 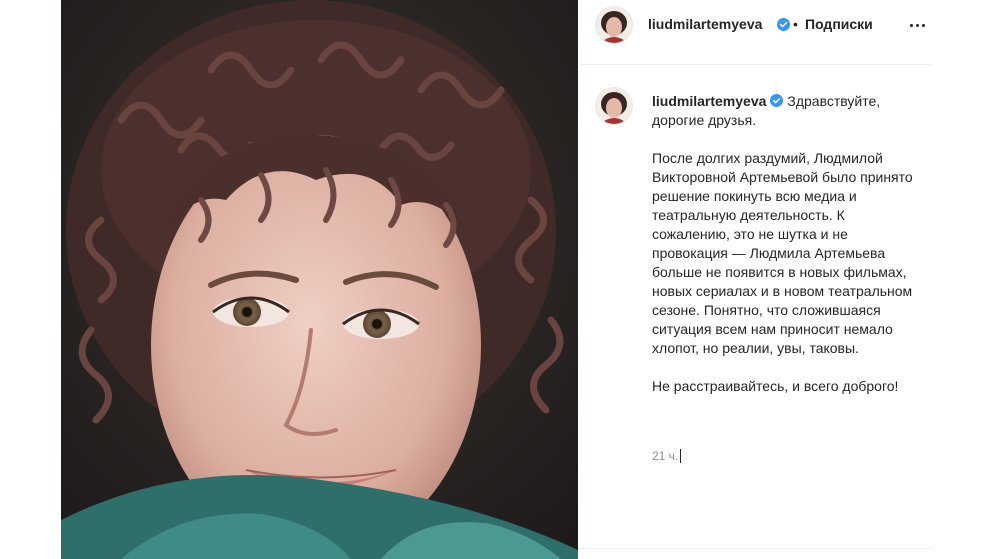 I want to click on timestamp-text: 21 ч., so click(x=665, y=456).